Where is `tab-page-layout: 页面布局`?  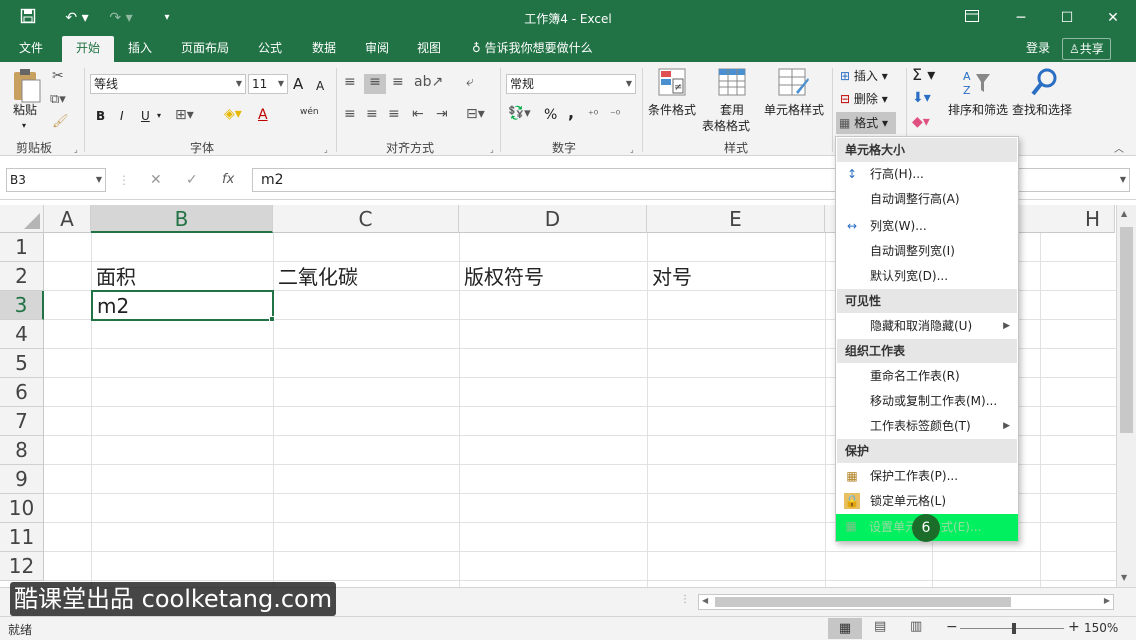
tab-page-layout: 页面布局 is located at coordinates (205, 49).